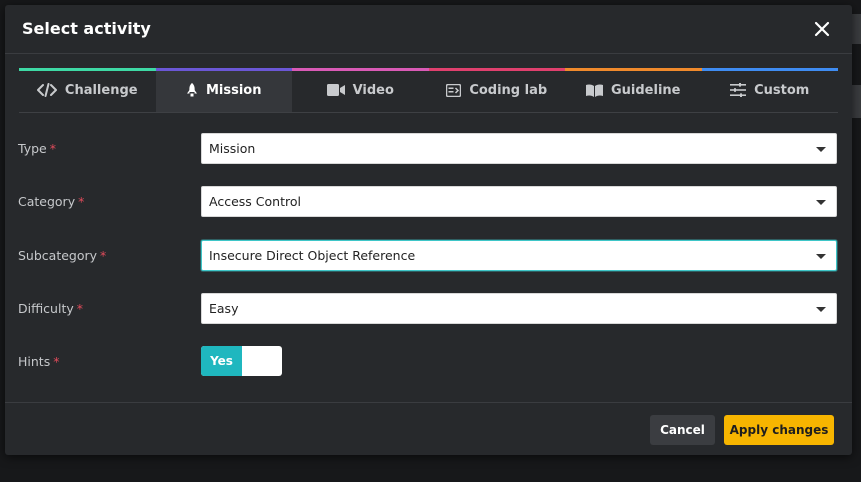 The width and height of the screenshot is (861, 482). I want to click on difficulty-value: Easy, so click(224, 308).